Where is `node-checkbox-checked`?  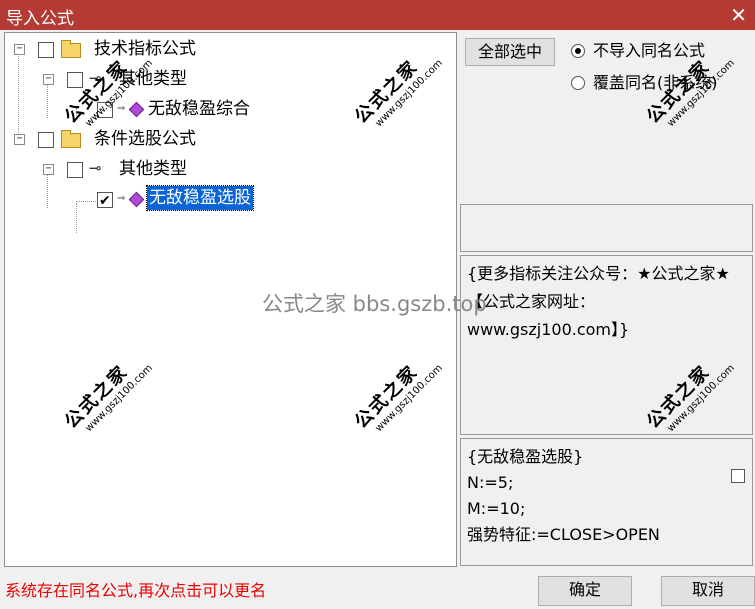
node-checkbox-checked is located at coordinates (105, 201).